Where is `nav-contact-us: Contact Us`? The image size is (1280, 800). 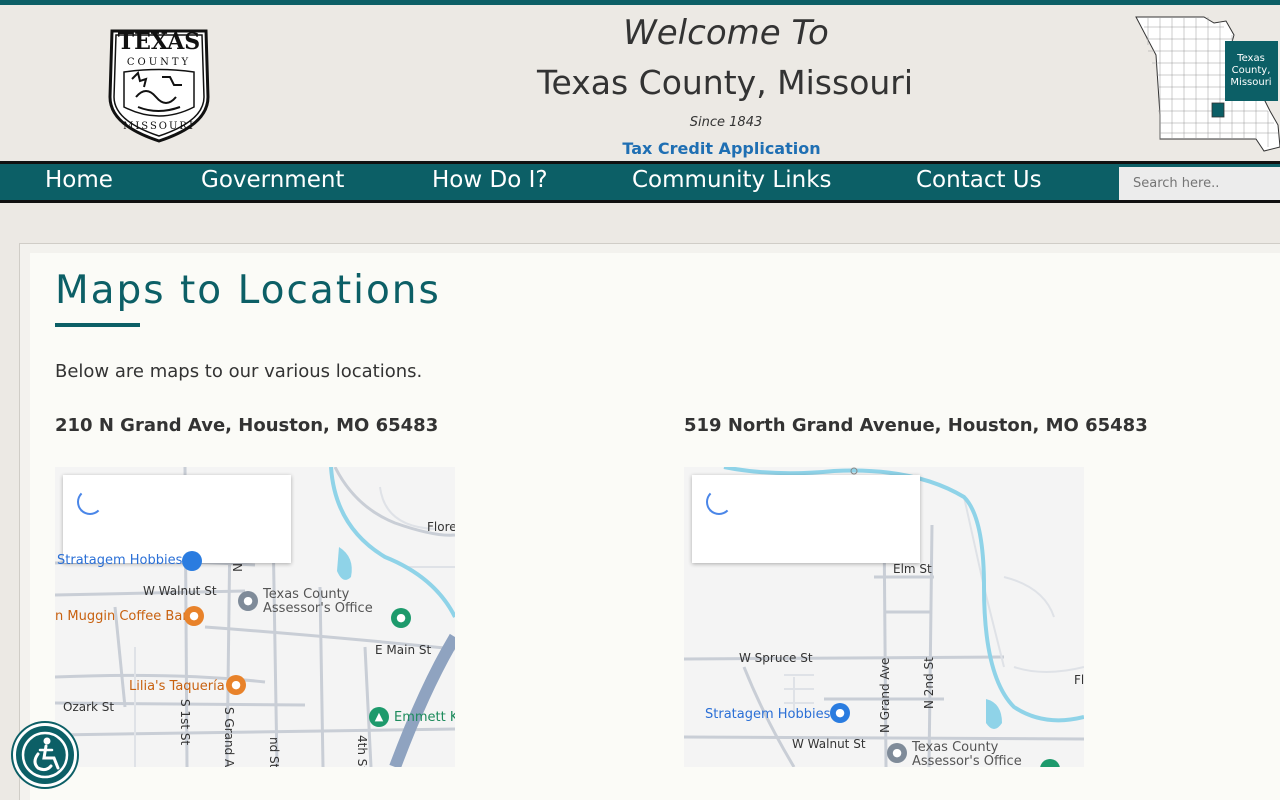 nav-contact-us: Contact Us is located at coordinates (979, 180).